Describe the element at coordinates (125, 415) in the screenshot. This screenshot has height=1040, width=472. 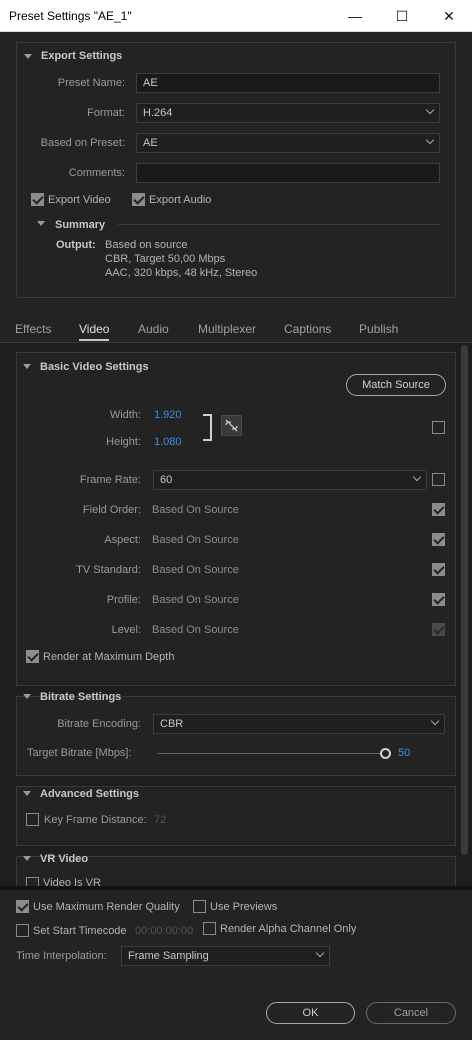
I see `width-label: Width:` at that location.